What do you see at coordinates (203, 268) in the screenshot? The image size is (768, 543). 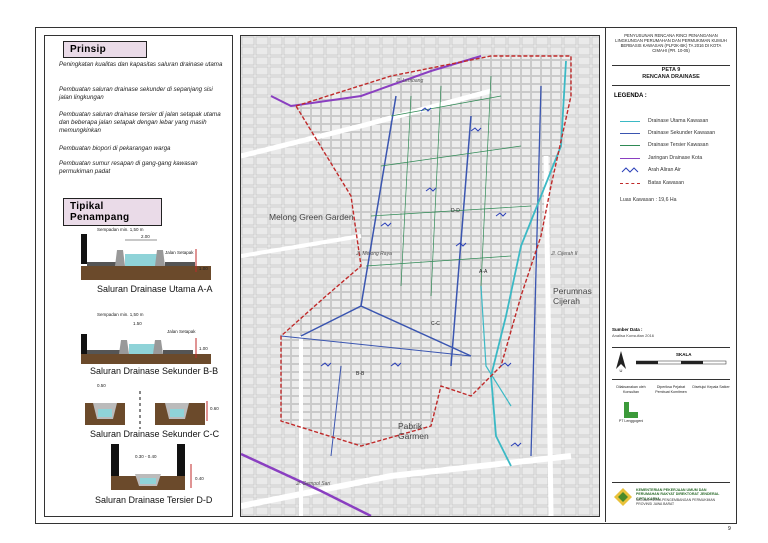 I see `section-a-height: 1.00` at bounding box center [203, 268].